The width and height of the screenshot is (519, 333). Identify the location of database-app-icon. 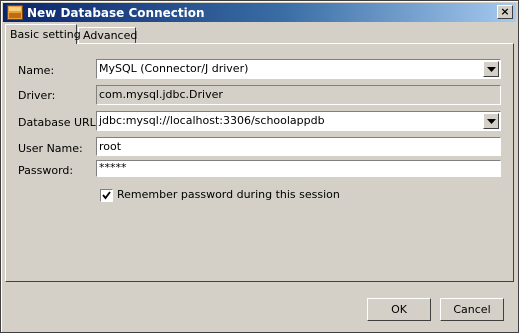
(15, 12).